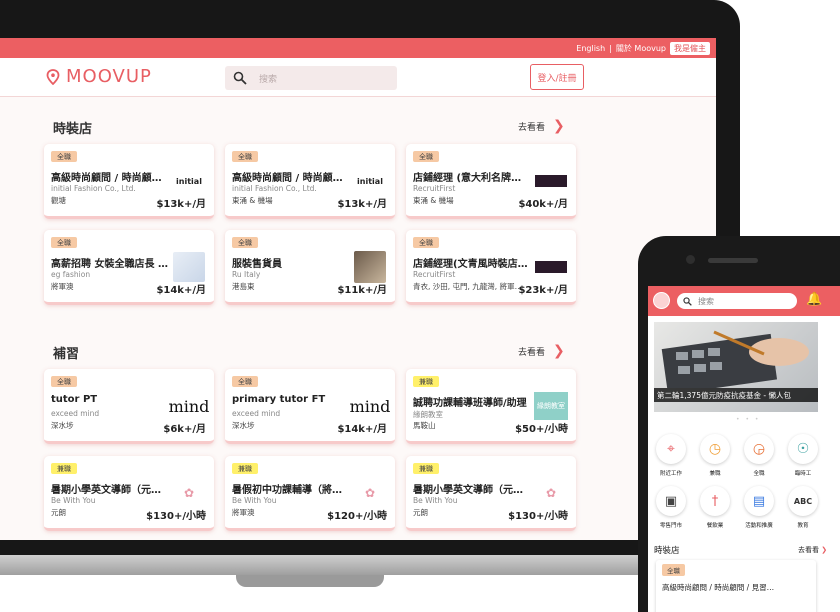 This screenshot has width=840, height=612. What do you see at coordinates (690, 48) in the screenshot?
I see `employer-button: 我是僱主` at bounding box center [690, 48].